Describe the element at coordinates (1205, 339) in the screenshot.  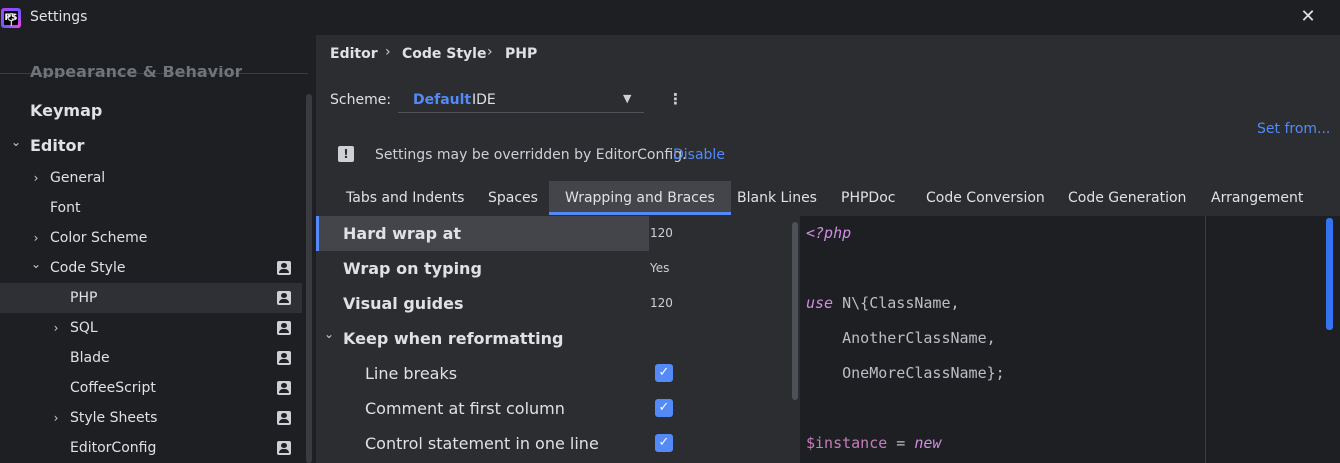
I see `right-margin-guide` at that location.